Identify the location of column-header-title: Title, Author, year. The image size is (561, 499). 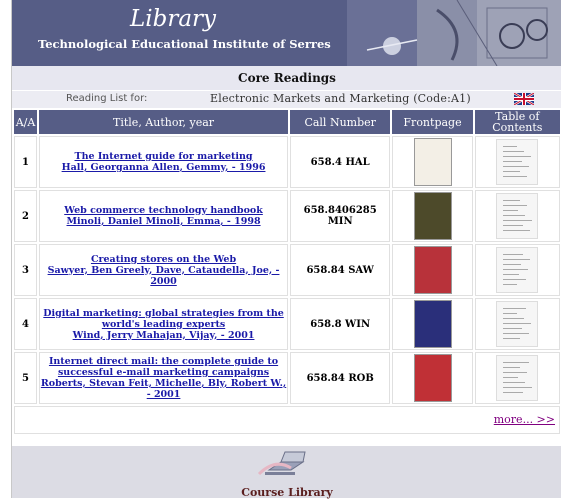
(163, 122).